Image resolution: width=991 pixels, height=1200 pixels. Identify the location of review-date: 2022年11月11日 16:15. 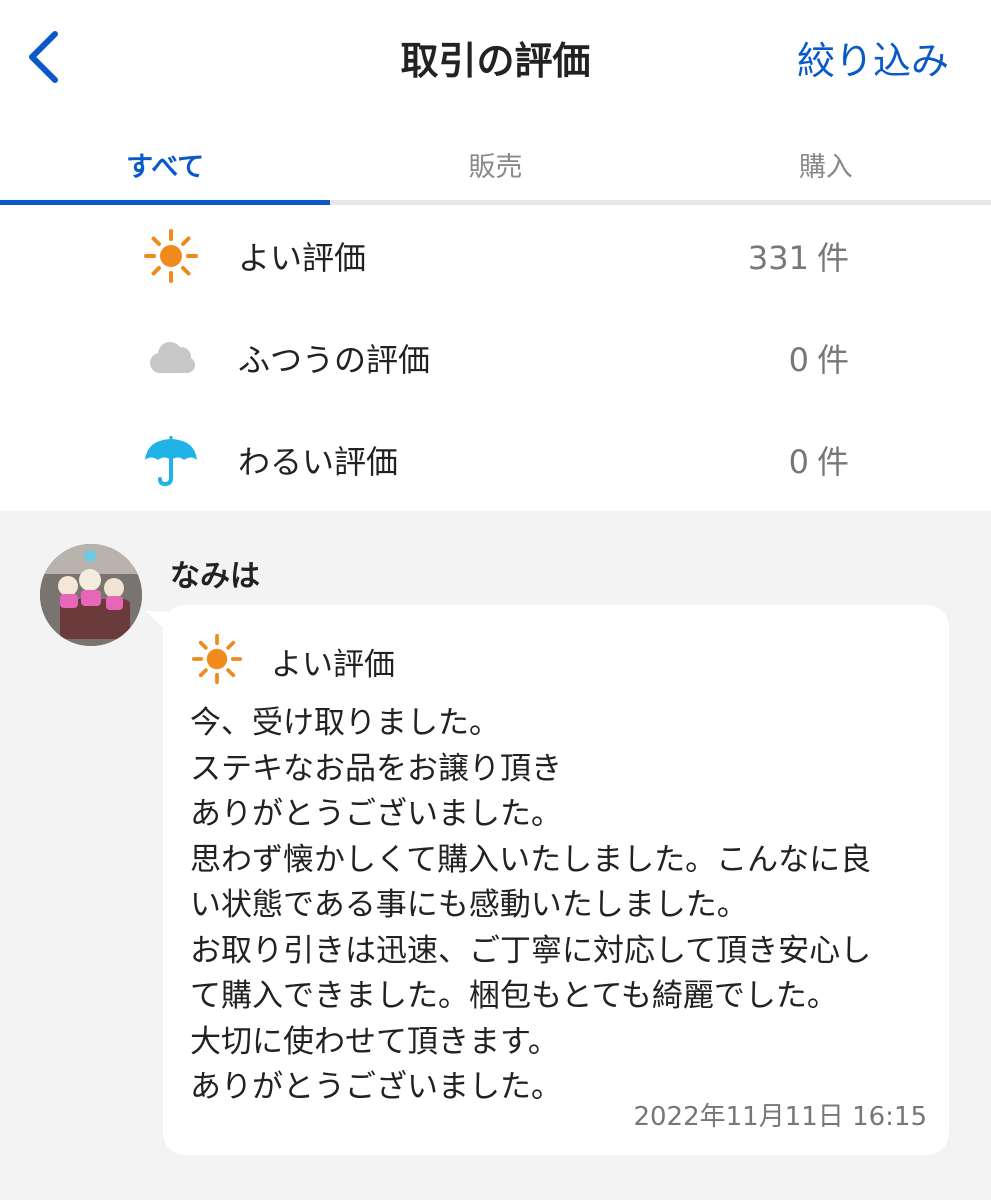
(780, 1117).